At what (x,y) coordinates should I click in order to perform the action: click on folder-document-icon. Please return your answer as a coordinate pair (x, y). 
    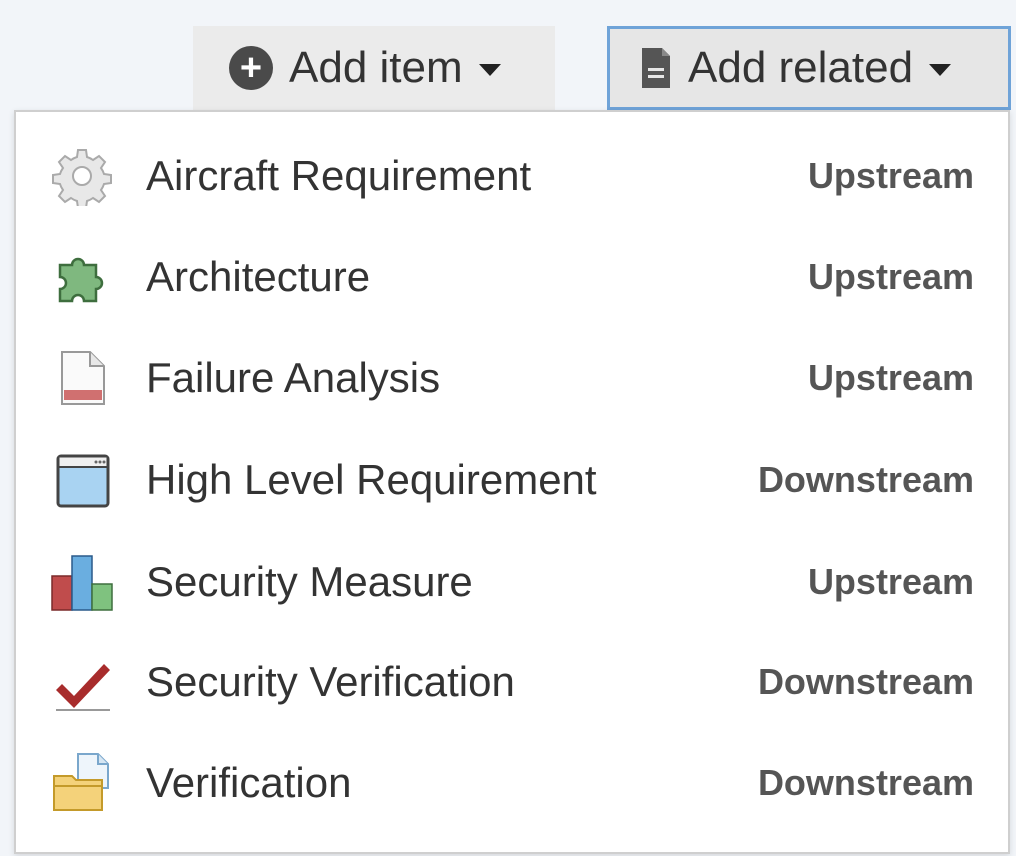
    Looking at the image, I should click on (82, 783).